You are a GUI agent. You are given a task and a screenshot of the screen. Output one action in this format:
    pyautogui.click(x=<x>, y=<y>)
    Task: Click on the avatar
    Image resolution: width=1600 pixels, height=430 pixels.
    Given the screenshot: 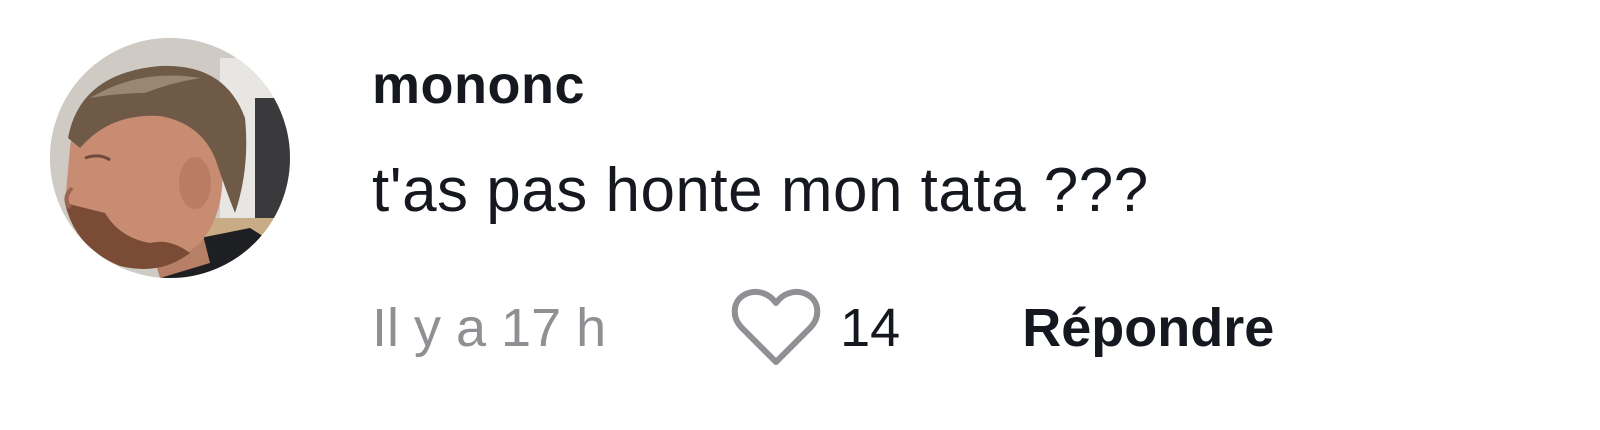 What is the action you would take?
    pyautogui.click(x=170, y=158)
    